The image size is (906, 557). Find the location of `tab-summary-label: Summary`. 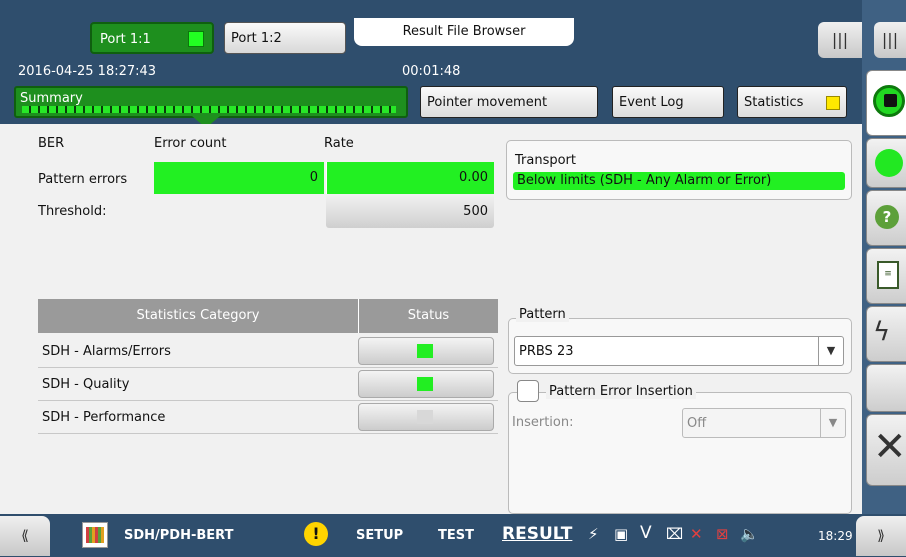

tab-summary-label: Summary is located at coordinates (51, 98).